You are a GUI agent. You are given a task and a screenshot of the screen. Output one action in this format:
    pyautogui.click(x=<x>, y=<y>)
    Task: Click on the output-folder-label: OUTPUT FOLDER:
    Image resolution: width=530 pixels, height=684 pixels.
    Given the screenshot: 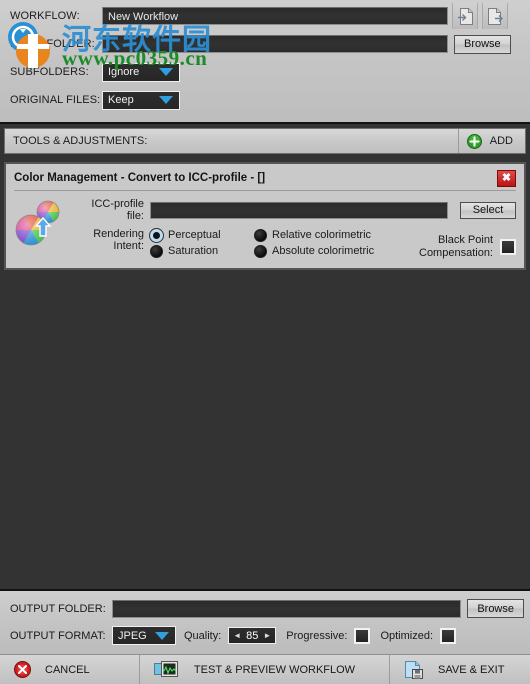 What is the action you would take?
    pyautogui.click(x=58, y=608)
    